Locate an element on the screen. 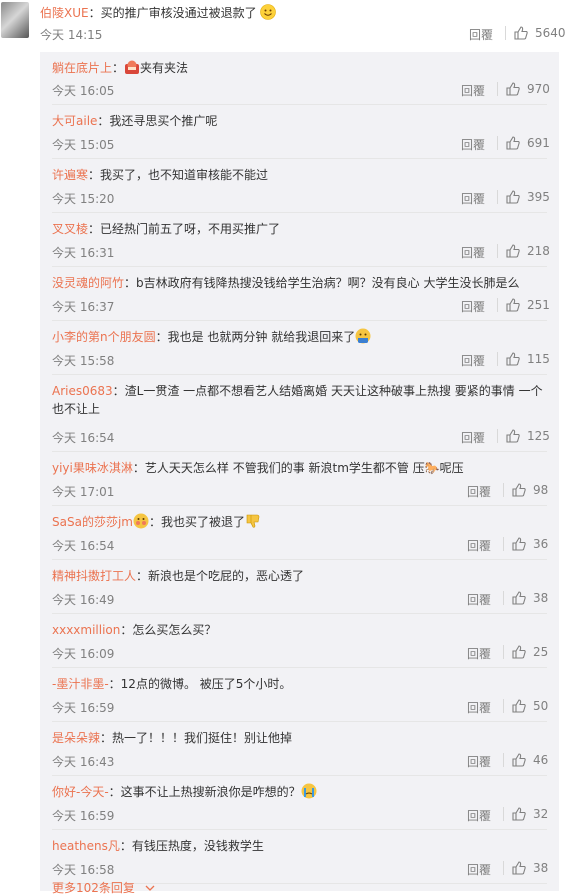 The image size is (579, 895). avatar is located at coordinates (15, 20).